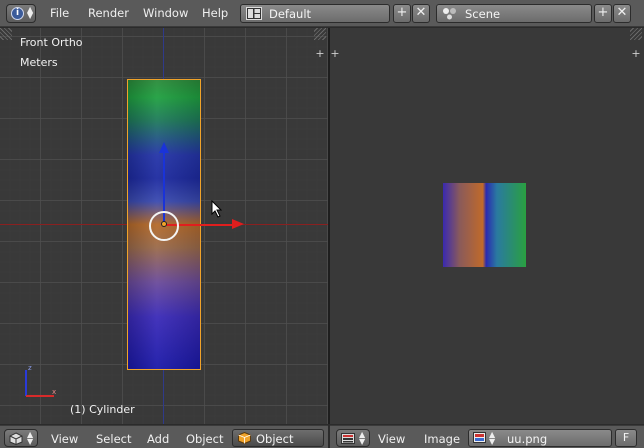  I want to click on menu-add: Add, so click(158, 439).